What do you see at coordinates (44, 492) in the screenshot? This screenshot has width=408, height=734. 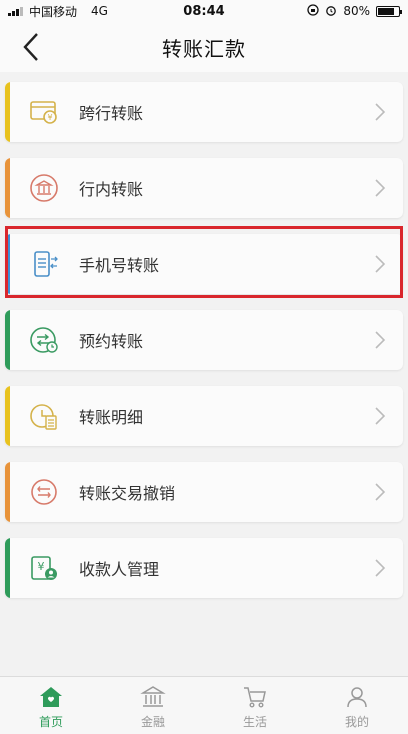 I see `undo-transfer-icon` at bounding box center [44, 492].